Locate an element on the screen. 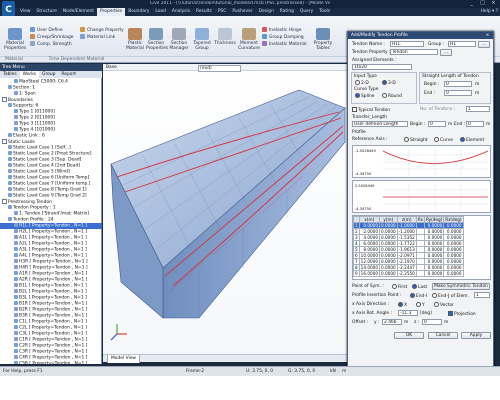  change-property-button: Change Property is located at coordinates (102, 30).